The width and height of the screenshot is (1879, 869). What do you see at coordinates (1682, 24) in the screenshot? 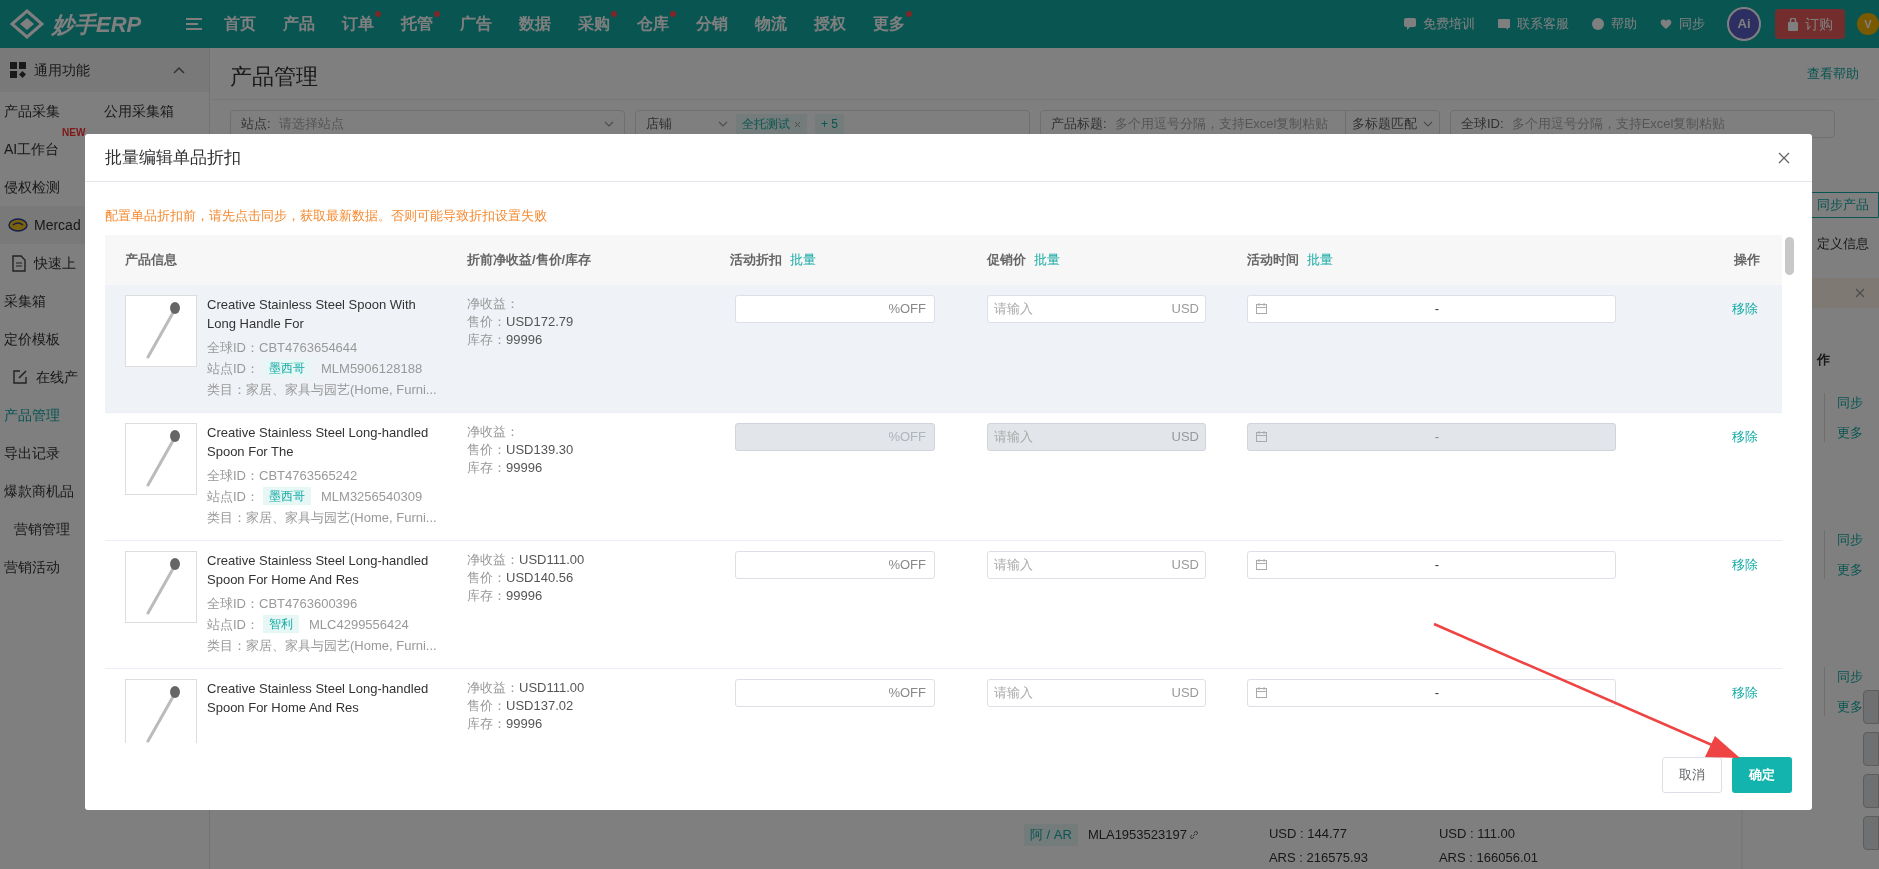
I see `top-link: 同步` at bounding box center [1682, 24].